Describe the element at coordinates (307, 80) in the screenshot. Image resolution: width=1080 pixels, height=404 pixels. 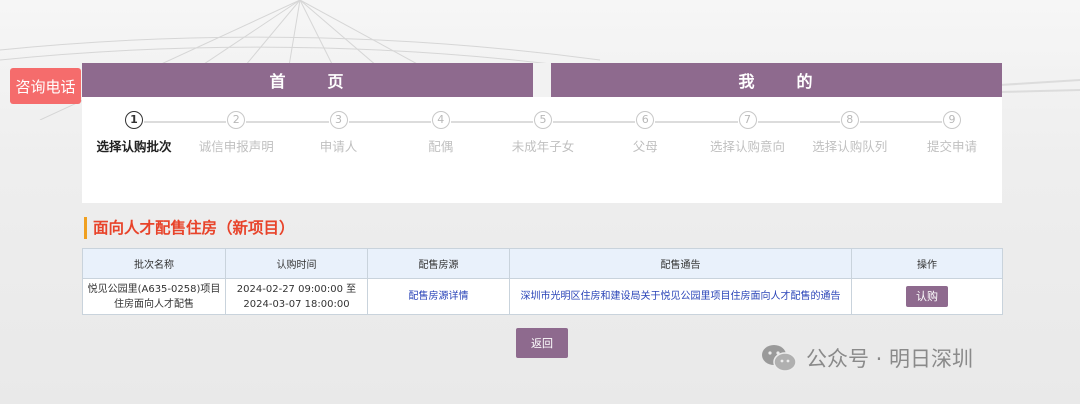
I see `nav-home: 首 页` at that location.